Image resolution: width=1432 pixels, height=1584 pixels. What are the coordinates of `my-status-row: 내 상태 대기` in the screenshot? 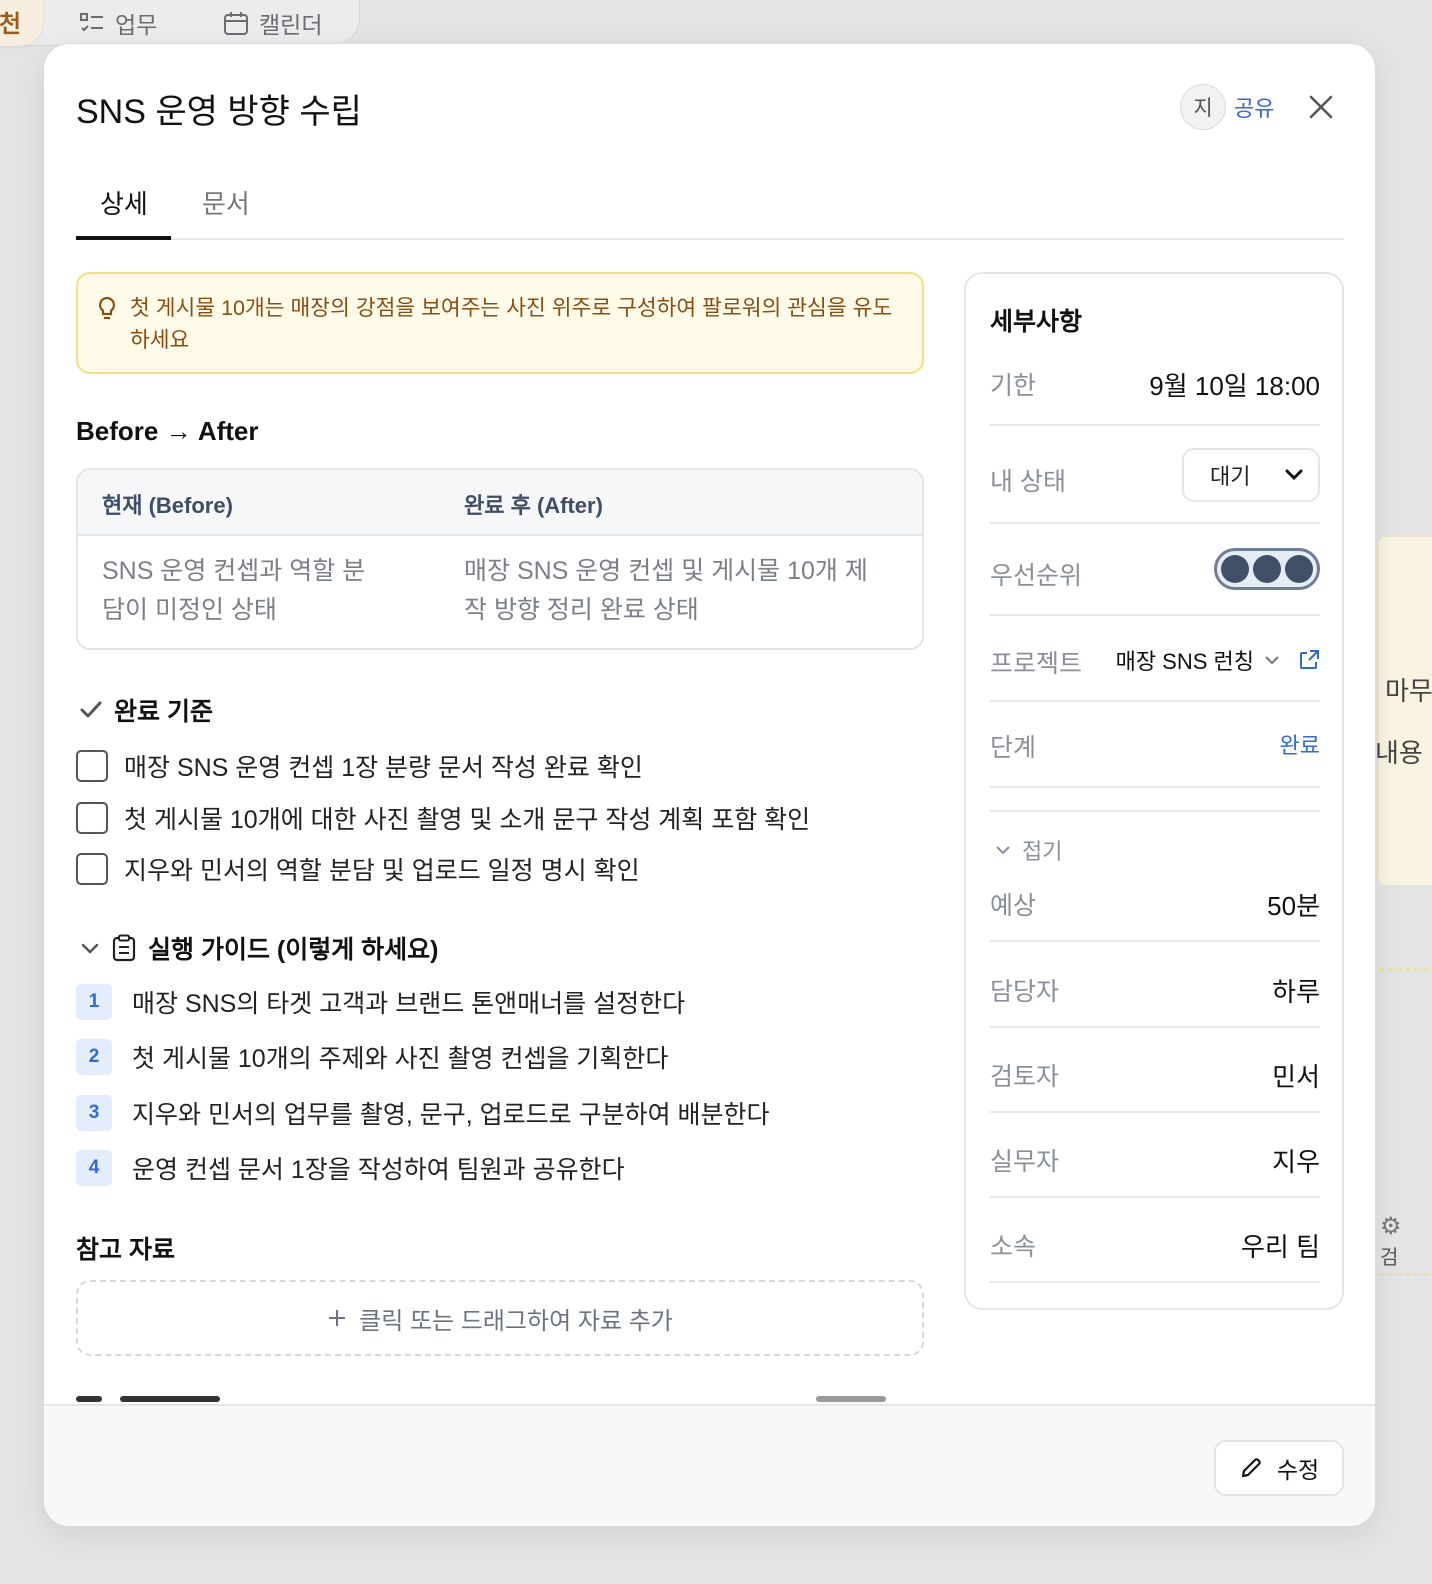 It's located at (1155, 486).